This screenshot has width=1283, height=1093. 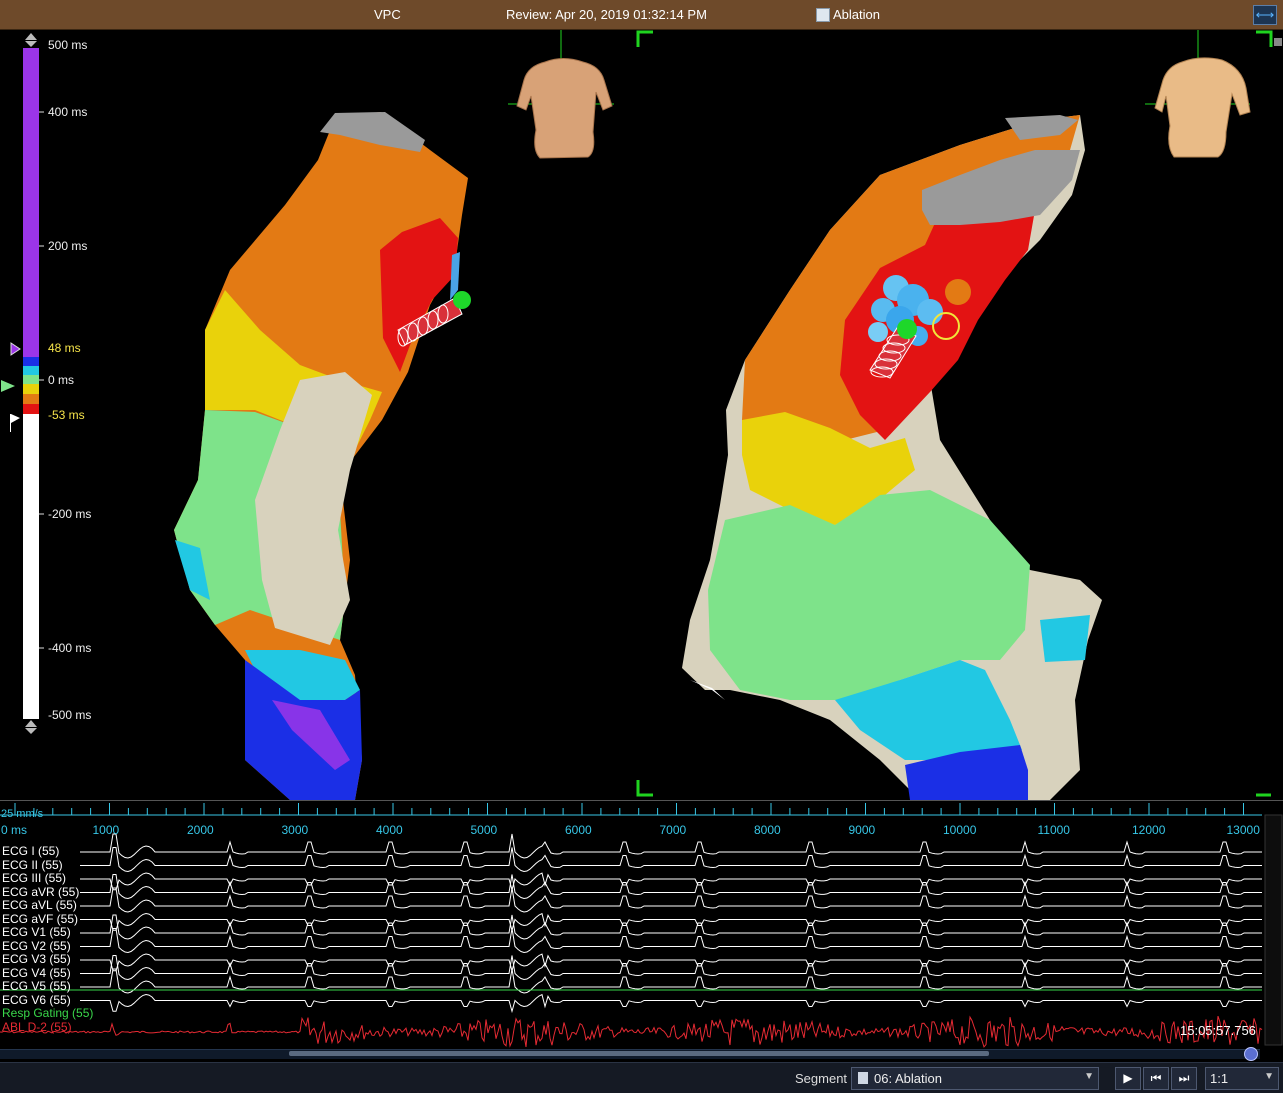 I want to click on ecg-channel-label: ECG V5 (55), so click(x=36, y=986).